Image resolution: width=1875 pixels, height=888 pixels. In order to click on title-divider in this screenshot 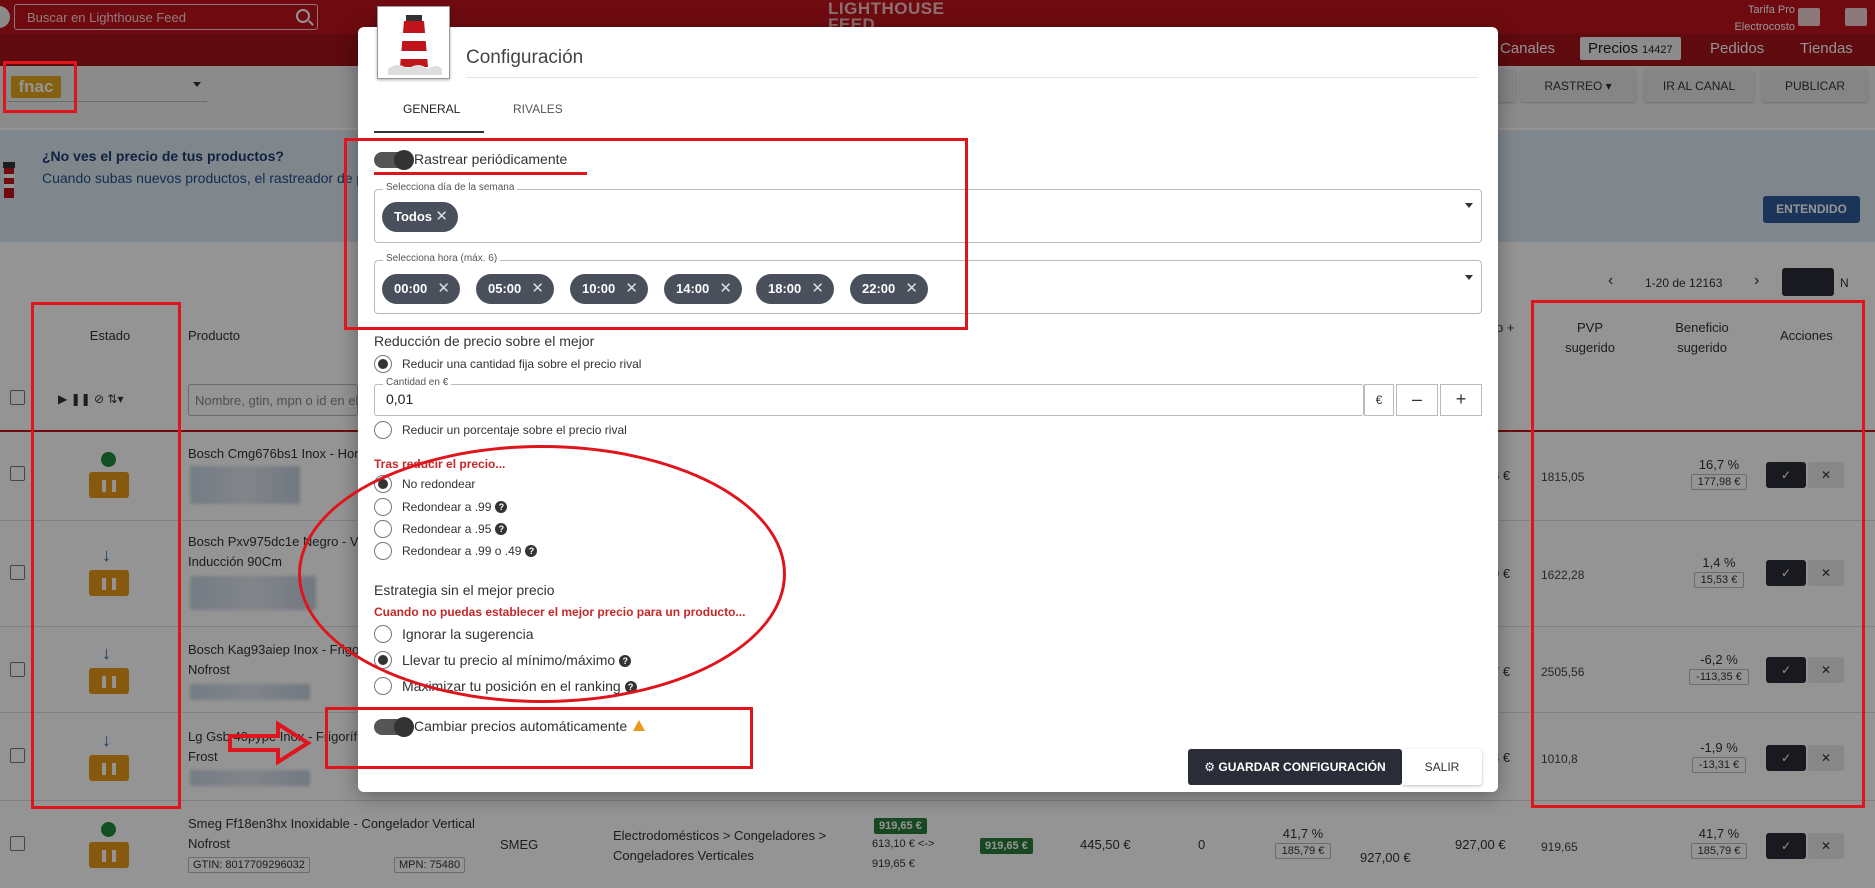, I will do `click(972, 77)`.